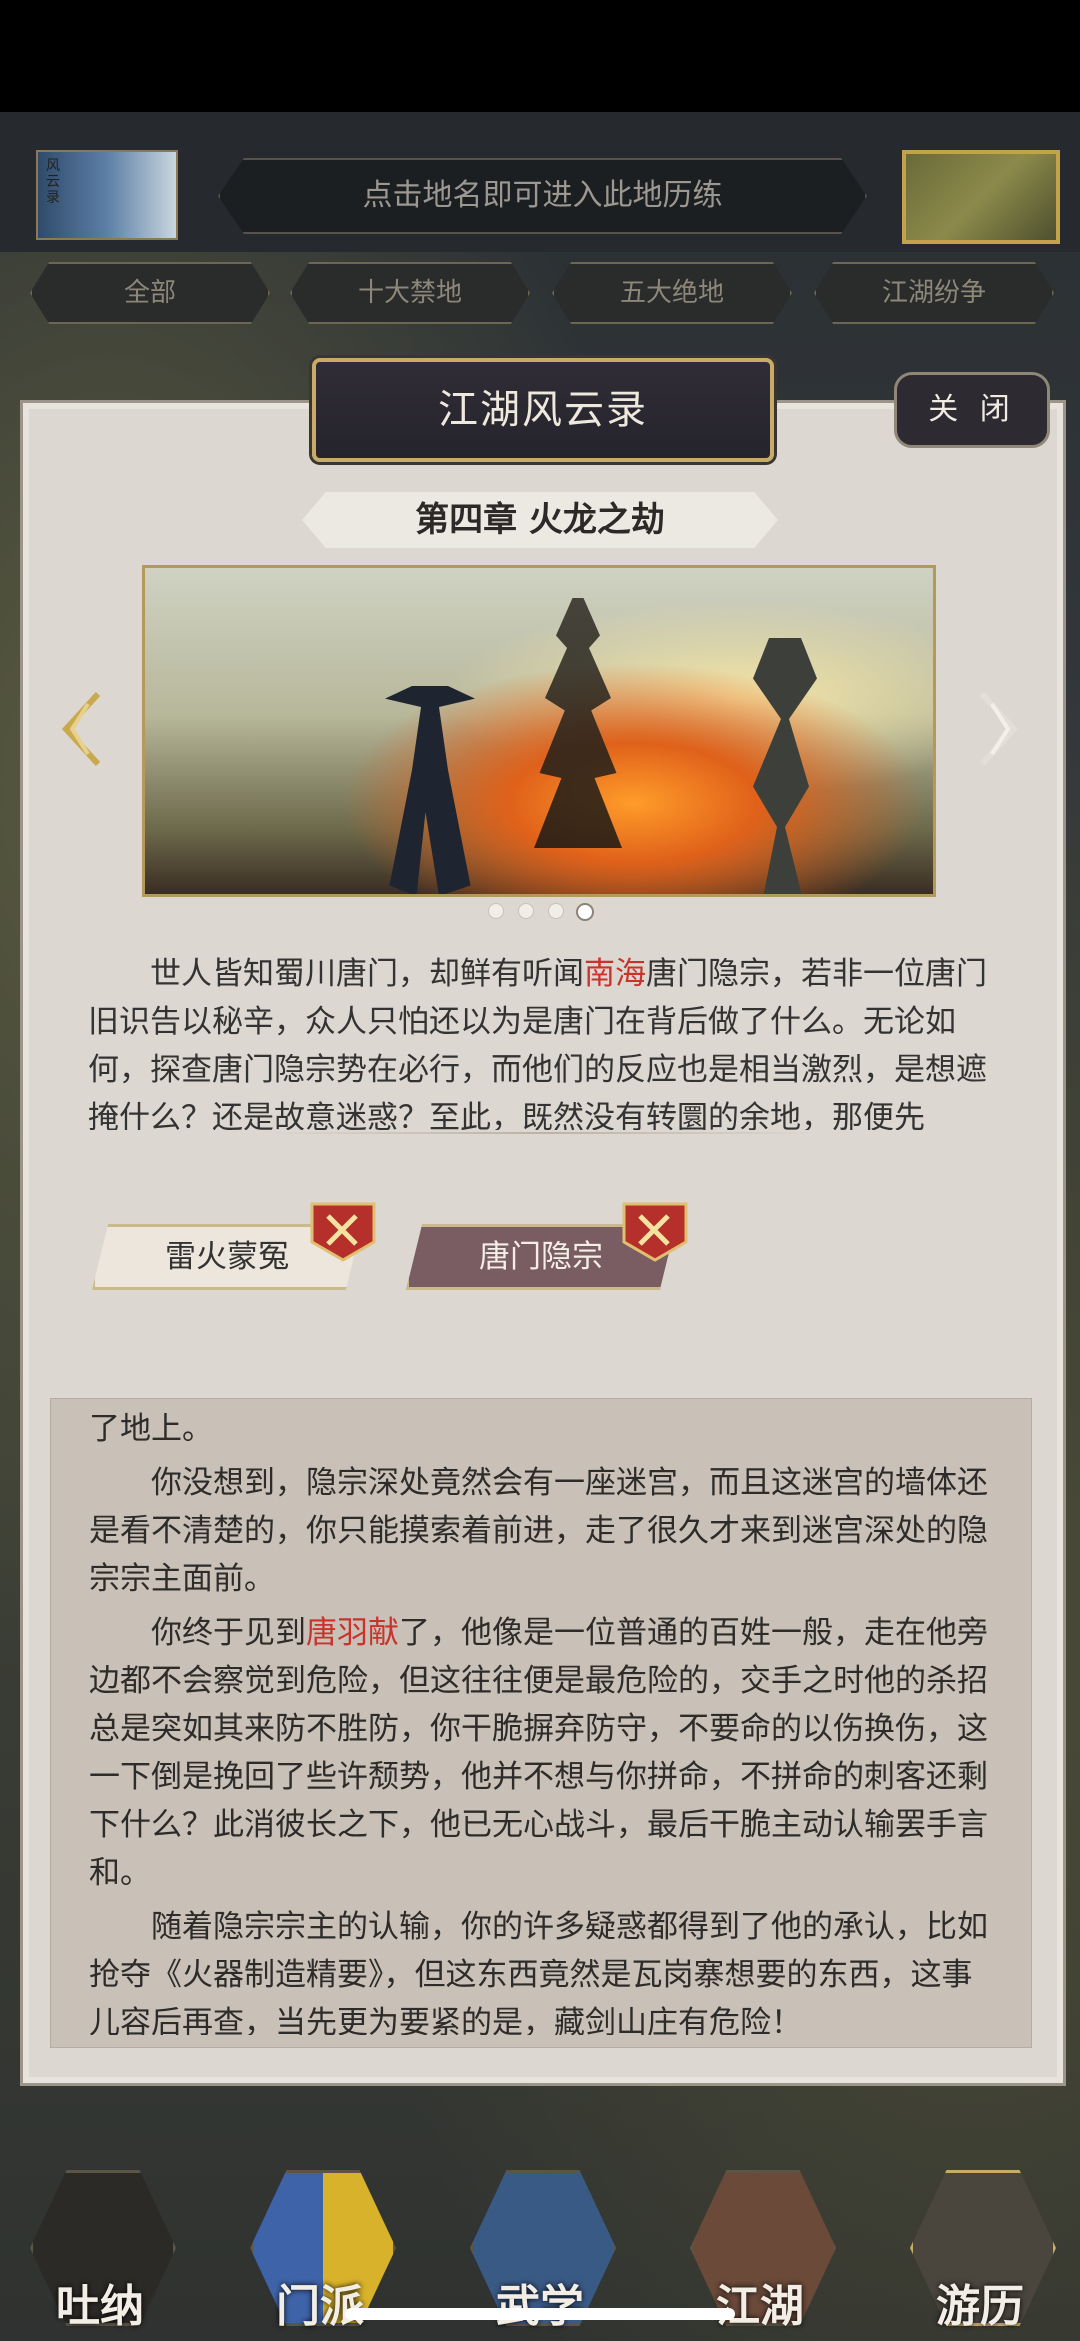 The width and height of the screenshot is (1080, 2341). Describe the element at coordinates (100, 2306) in the screenshot. I see `nav-label: 吐纳` at that location.